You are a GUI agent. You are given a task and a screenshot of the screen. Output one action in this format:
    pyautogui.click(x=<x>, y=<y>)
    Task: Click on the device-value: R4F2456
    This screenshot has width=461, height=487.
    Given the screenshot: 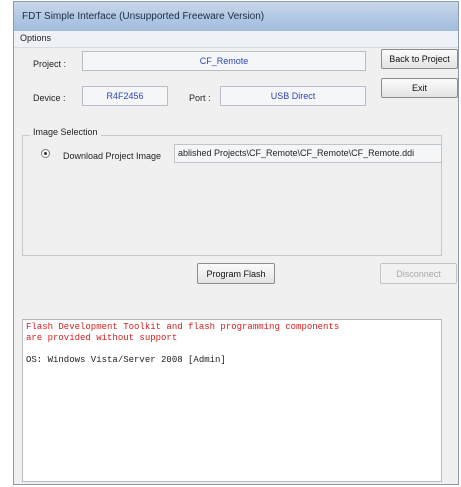 What is the action you would take?
    pyautogui.click(x=125, y=96)
    